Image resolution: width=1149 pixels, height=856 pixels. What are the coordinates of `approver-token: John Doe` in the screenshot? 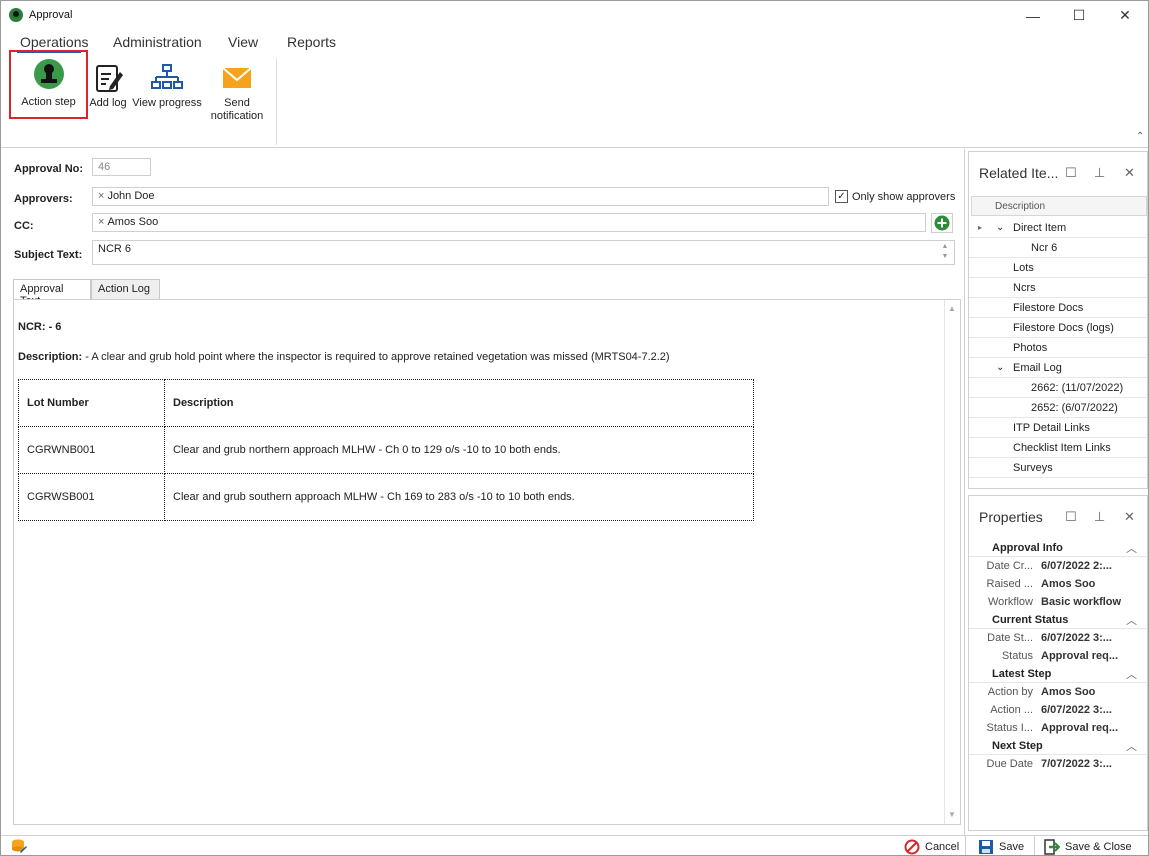 It's located at (131, 196).